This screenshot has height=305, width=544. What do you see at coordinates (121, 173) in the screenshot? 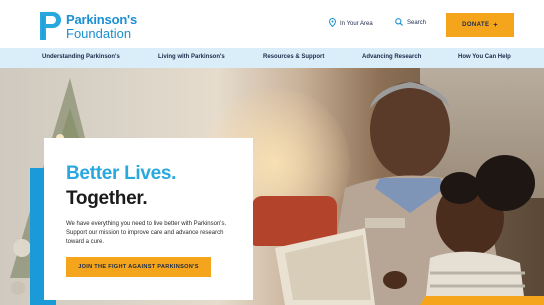
I see `hero-headline-primary: Better Lives.` at bounding box center [121, 173].